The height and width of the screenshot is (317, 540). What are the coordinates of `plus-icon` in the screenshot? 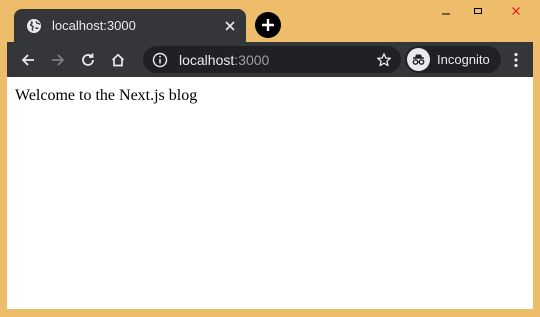 It's located at (268, 25).